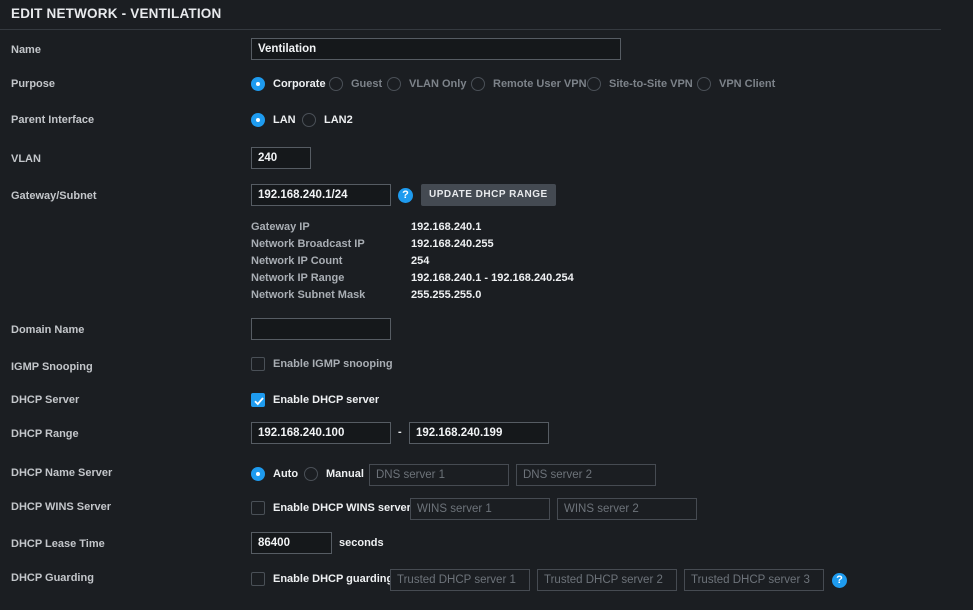 The height and width of the screenshot is (610, 973). I want to click on lease-time-unit: seconds, so click(361, 543).